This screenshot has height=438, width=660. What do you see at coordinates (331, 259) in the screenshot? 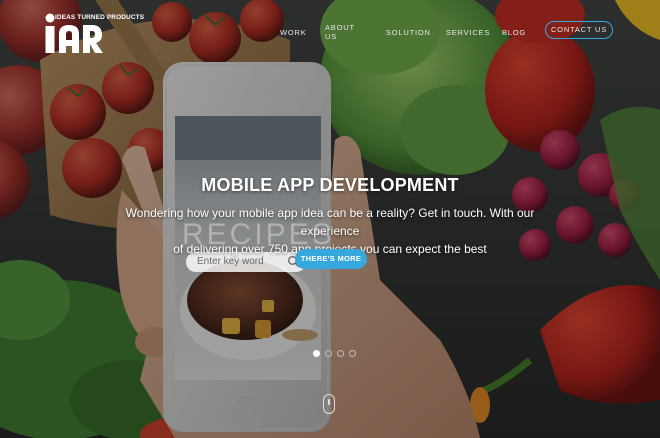
I see `theres-more-button: THERE'S MORE` at bounding box center [331, 259].